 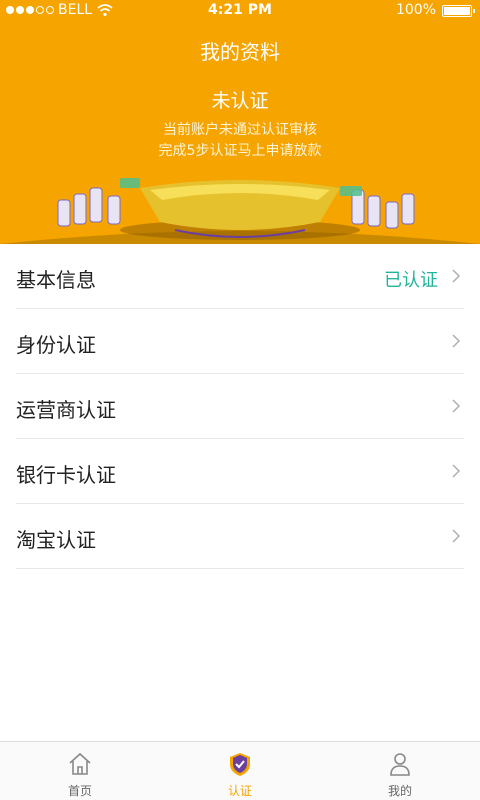 I want to click on list-item-label: 淘宝认证, so click(x=56, y=540).